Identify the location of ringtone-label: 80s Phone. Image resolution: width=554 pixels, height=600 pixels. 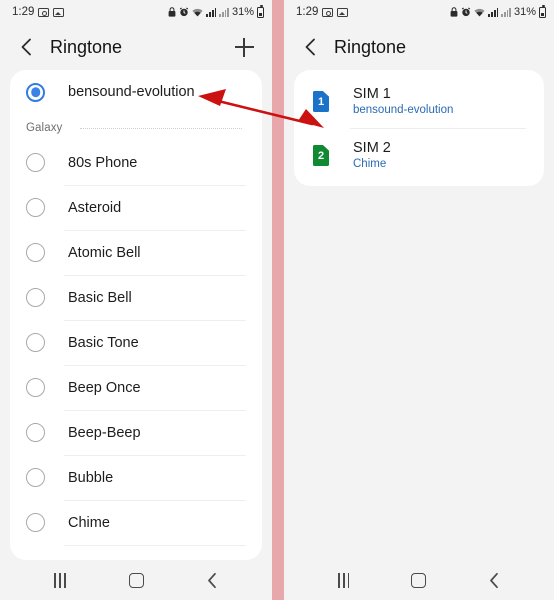
(103, 162).